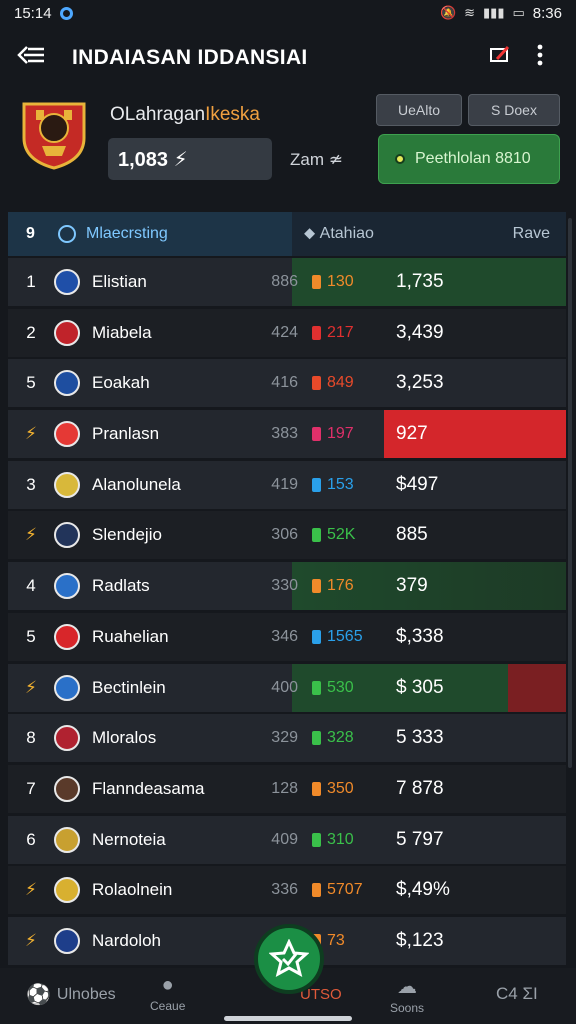 This screenshot has height=1024, width=576. I want to click on header-team: Mlaecrsting, so click(175, 234).